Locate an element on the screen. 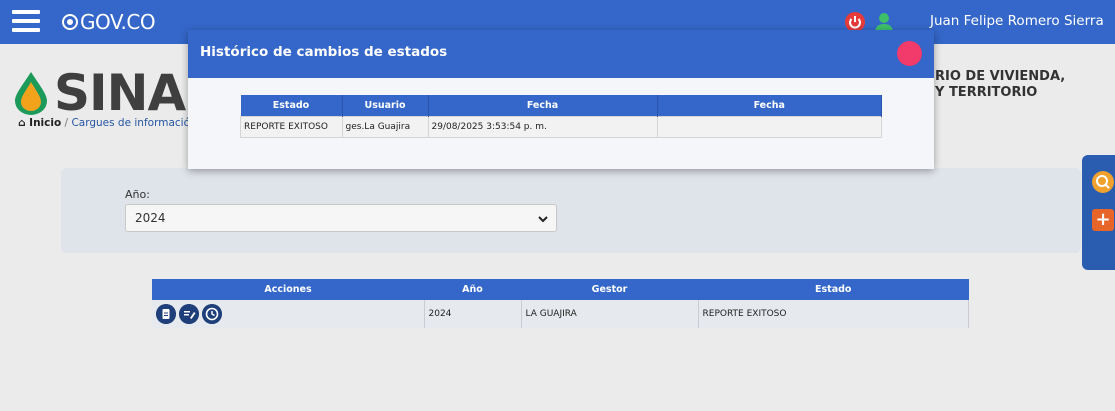 The width and height of the screenshot is (1115, 411). year-select-value: 2024 is located at coordinates (150, 218).